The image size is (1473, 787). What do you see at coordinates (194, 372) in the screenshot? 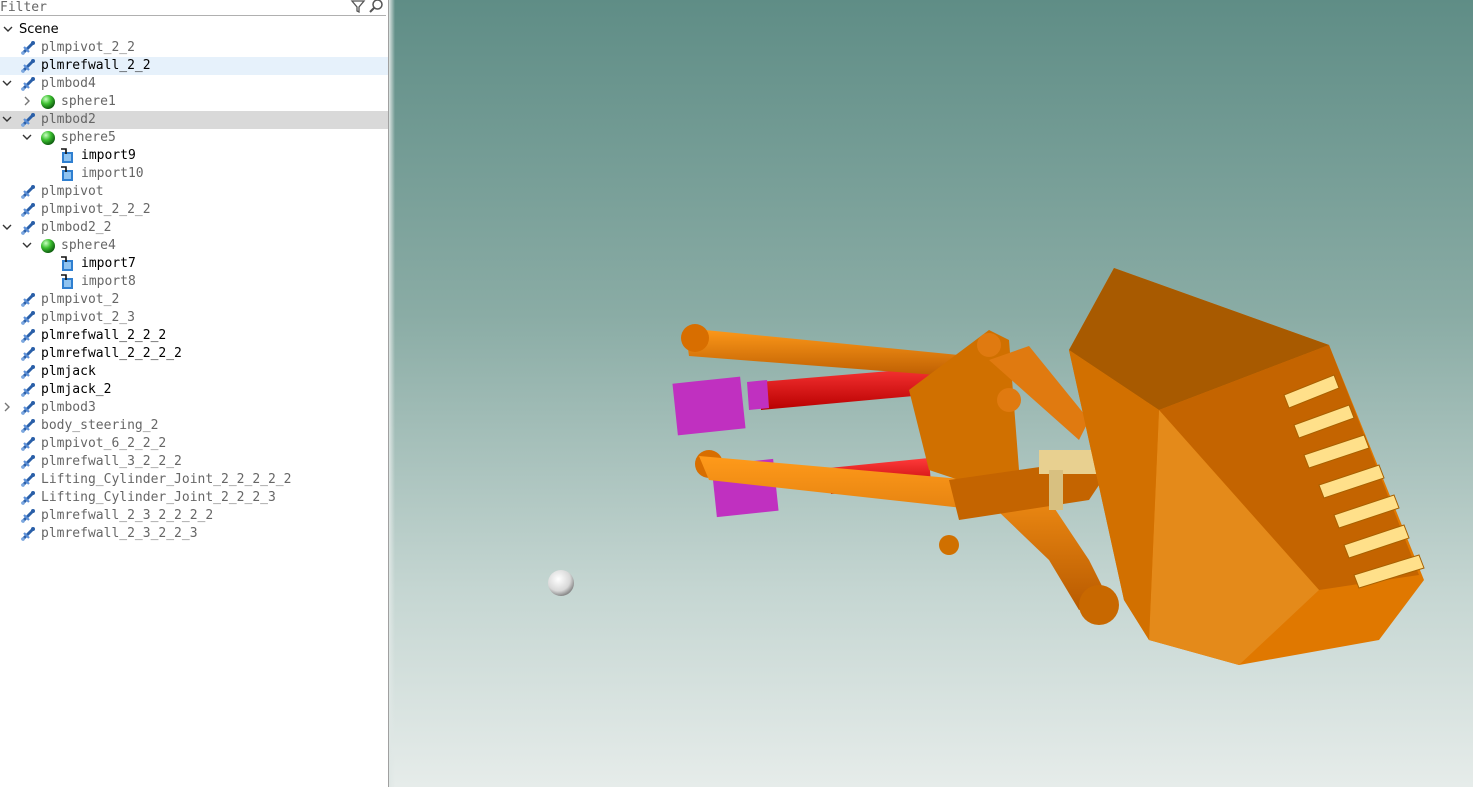
I see `tree-node: plmjack` at bounding box center [194, 372].